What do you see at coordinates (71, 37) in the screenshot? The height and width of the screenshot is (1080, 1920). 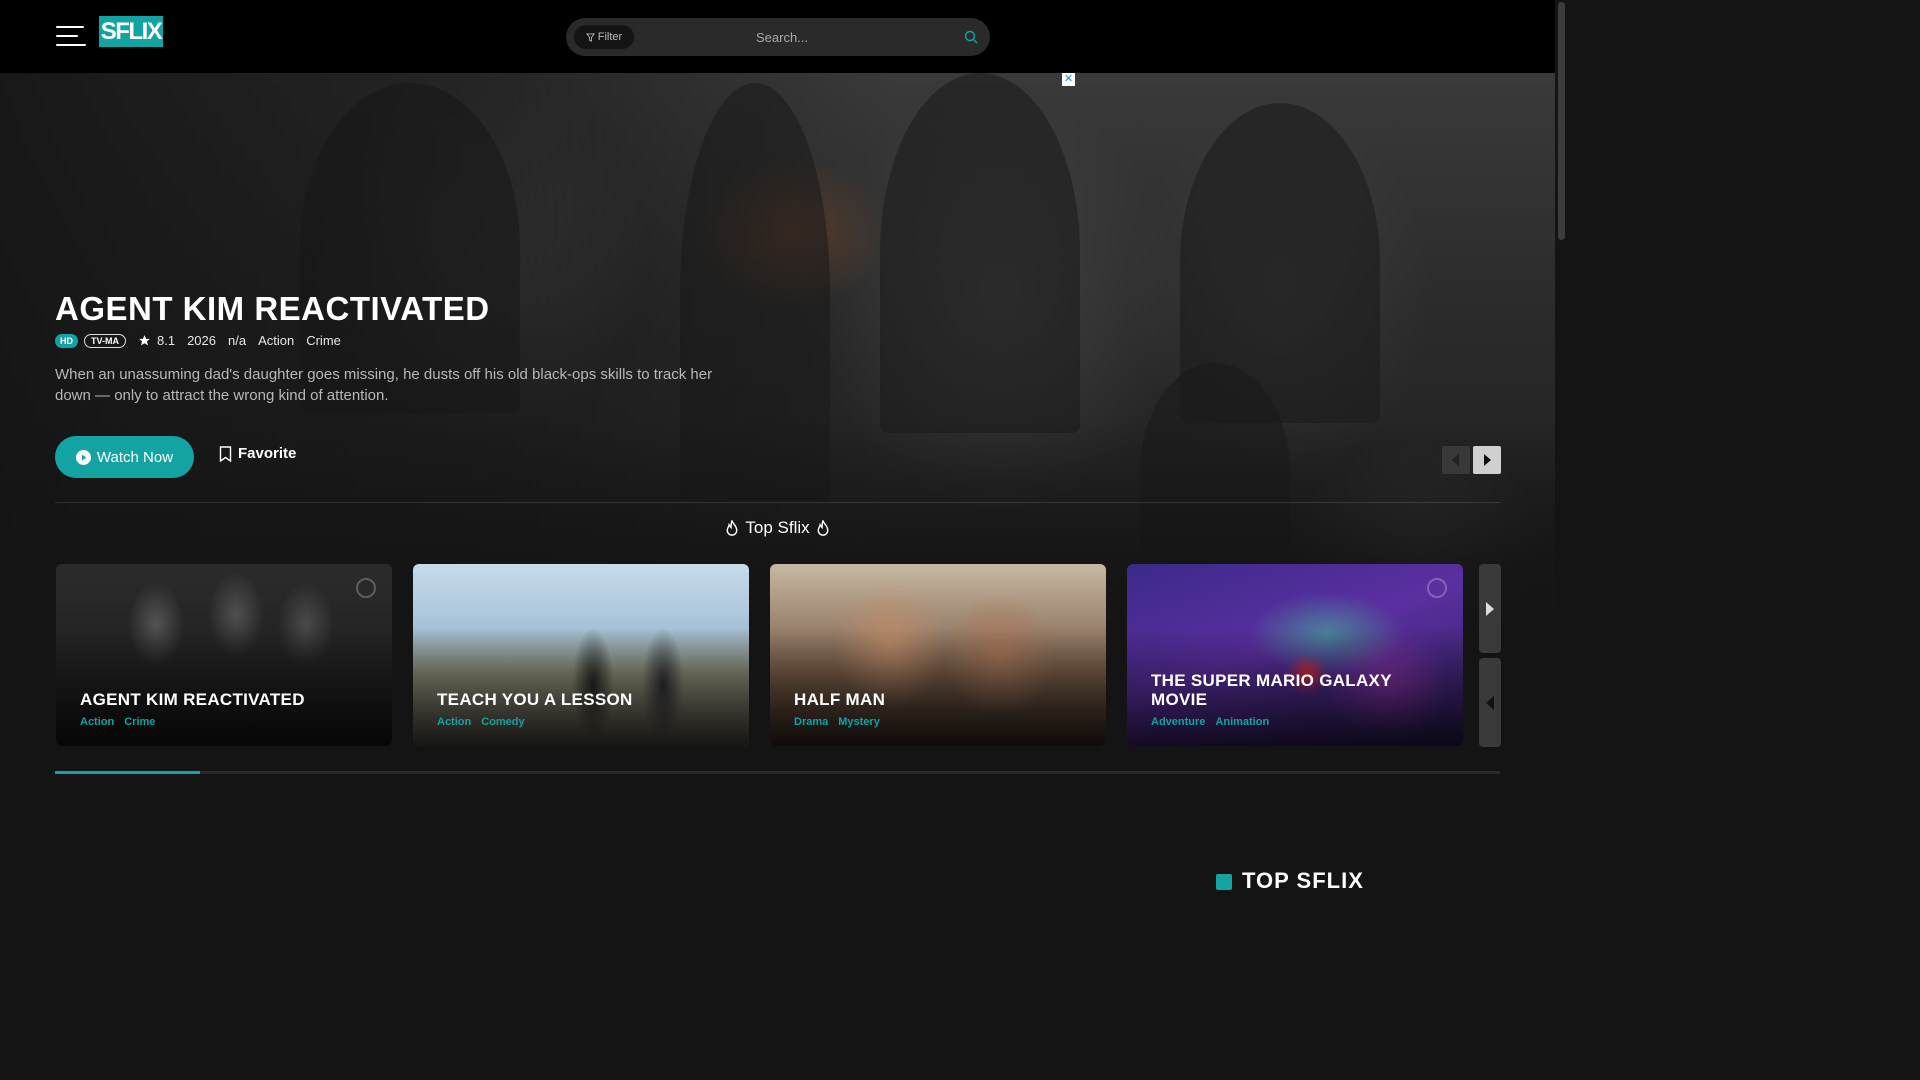 I see `menu-icon` at bounding box center [71, 37].